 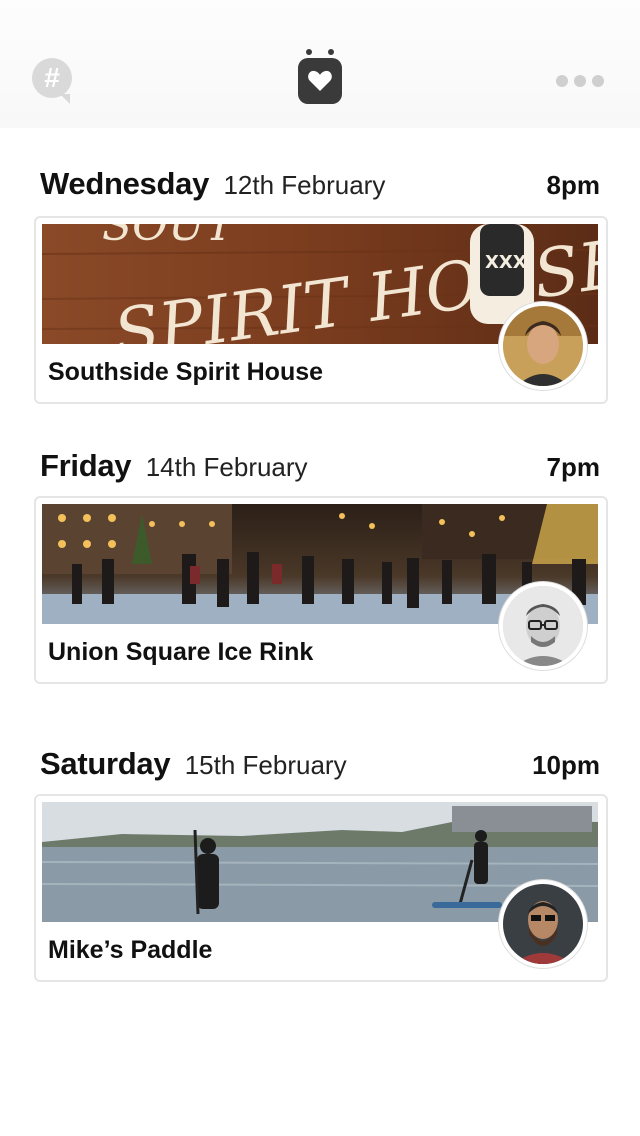 I want to click on event-card: Mike’s Paddle, so click(x=321, y=888).